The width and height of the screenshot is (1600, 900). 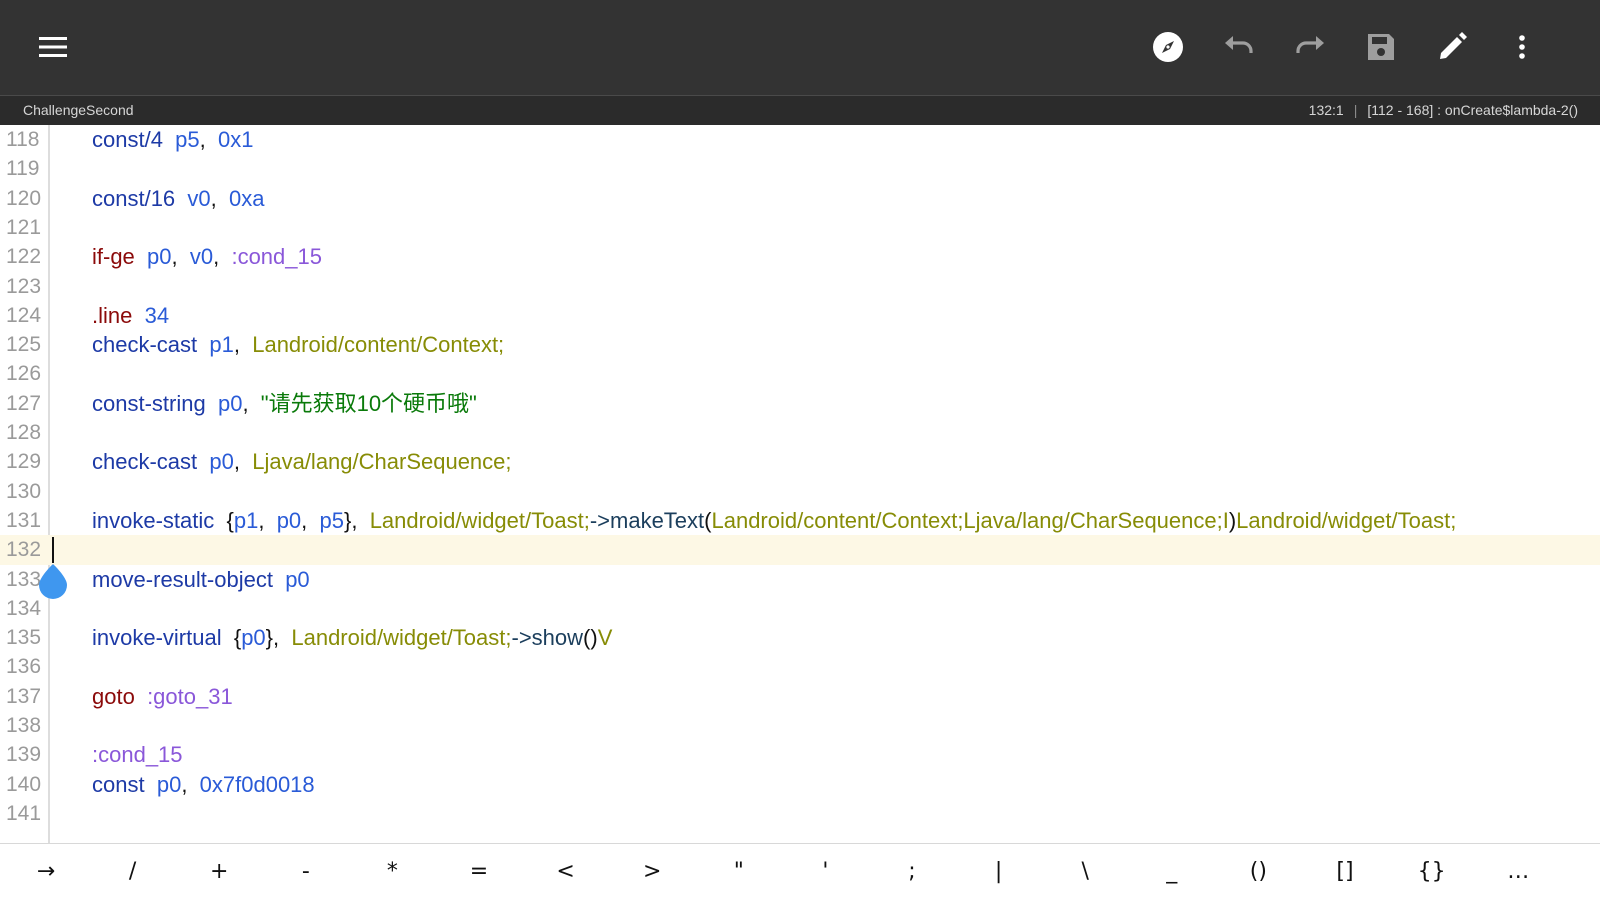 I want to click on symbol-key: /, so click(x=133, y=872).